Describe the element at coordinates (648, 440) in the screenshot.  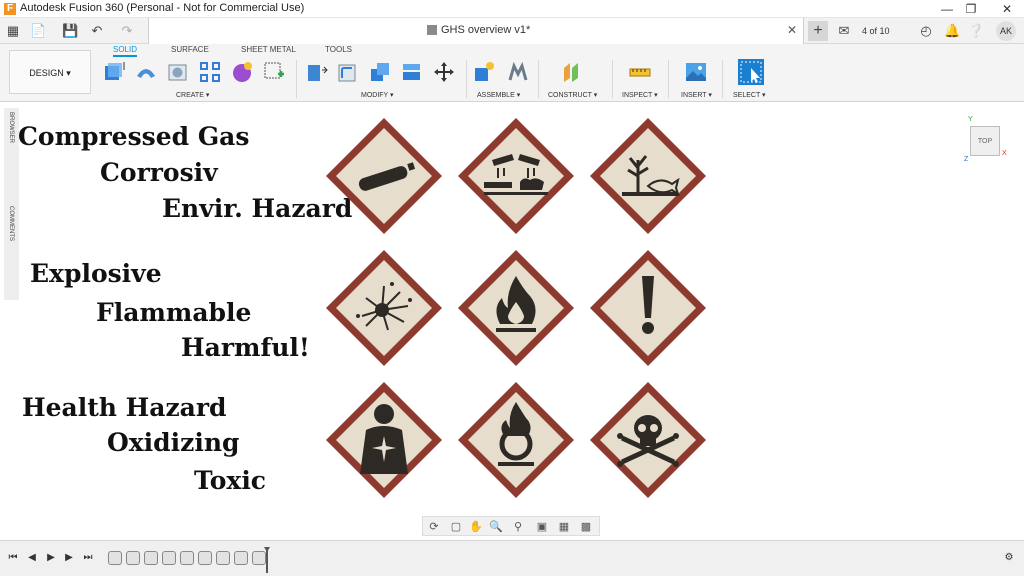
I see `ghs-toxic-diamond` at that location.